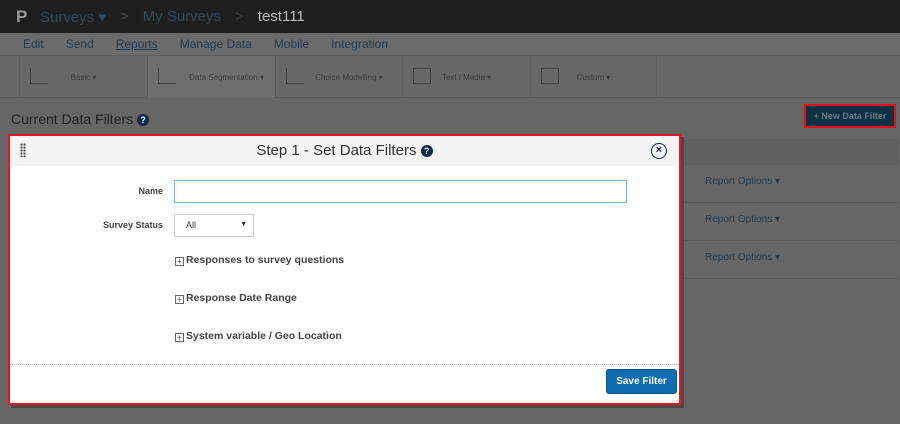 The height and width of the screenshot is (424, 900). I want to click on section-responses-toggle: + Responses to survey questions, so click(259, 260).